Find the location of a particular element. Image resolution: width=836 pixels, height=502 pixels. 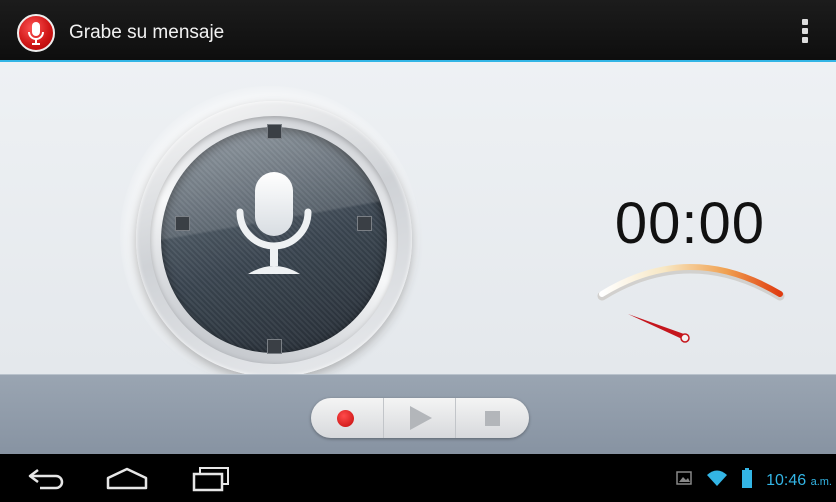

system-navigation-bar: 10:46 a.m. is located at coordinates (418, 478).